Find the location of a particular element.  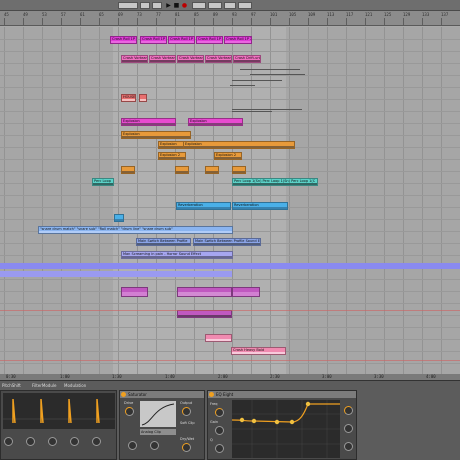

loop-start-field is located at coordinates (215, 5).